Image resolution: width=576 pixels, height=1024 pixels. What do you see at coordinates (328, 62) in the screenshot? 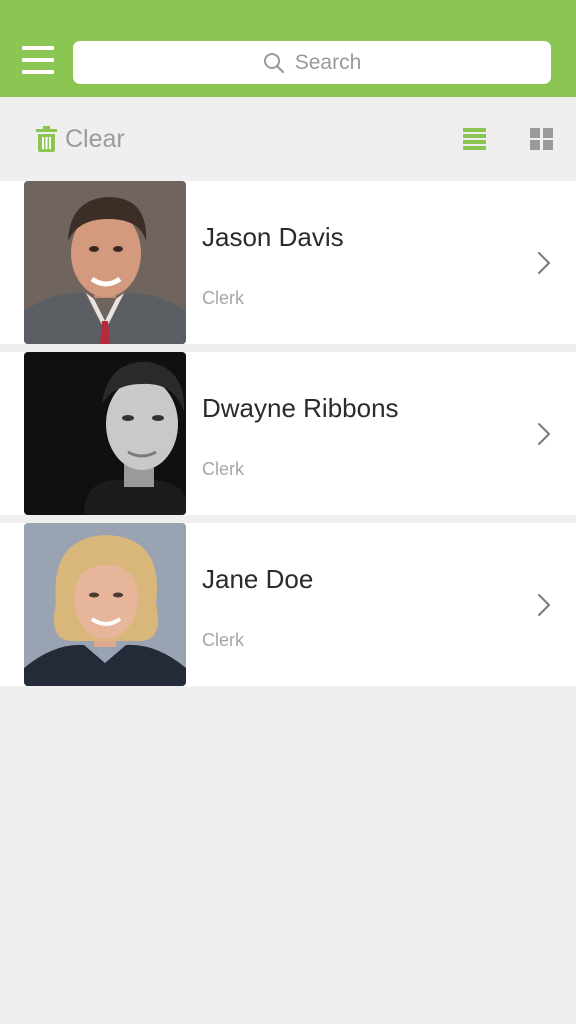
I see `search-placeholder: Search` at bounding box center [328, 62].